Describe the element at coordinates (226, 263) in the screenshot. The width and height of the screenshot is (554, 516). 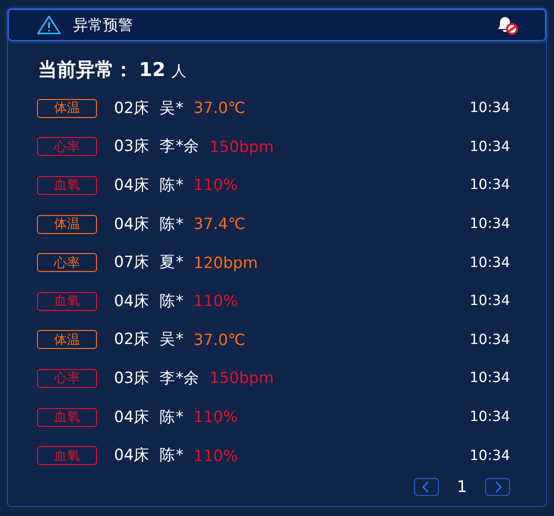
I see `alert-value: 120bpm` at that location.